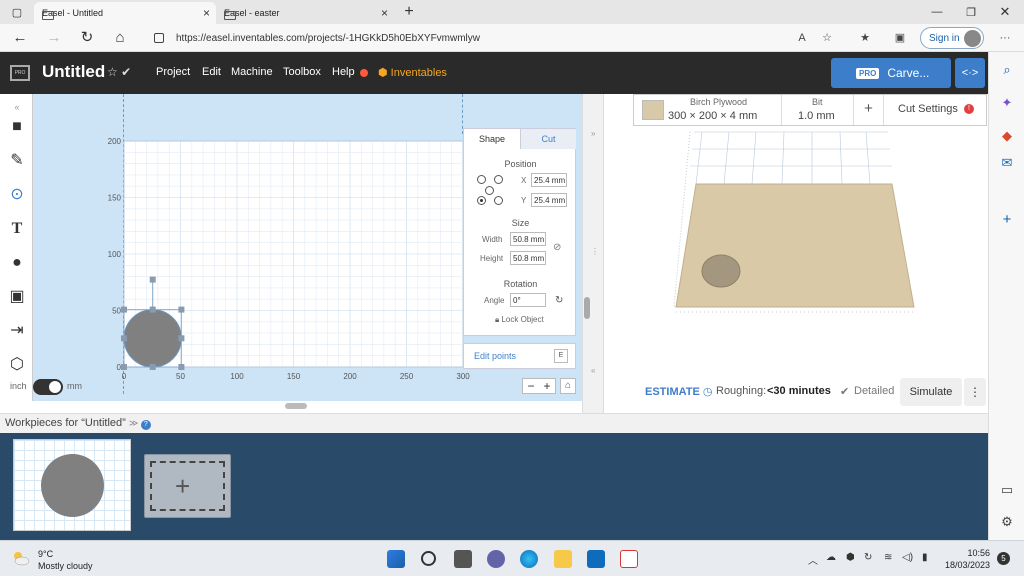  I want to click on tray-chevron-icon: ︿, so click(813, 559).